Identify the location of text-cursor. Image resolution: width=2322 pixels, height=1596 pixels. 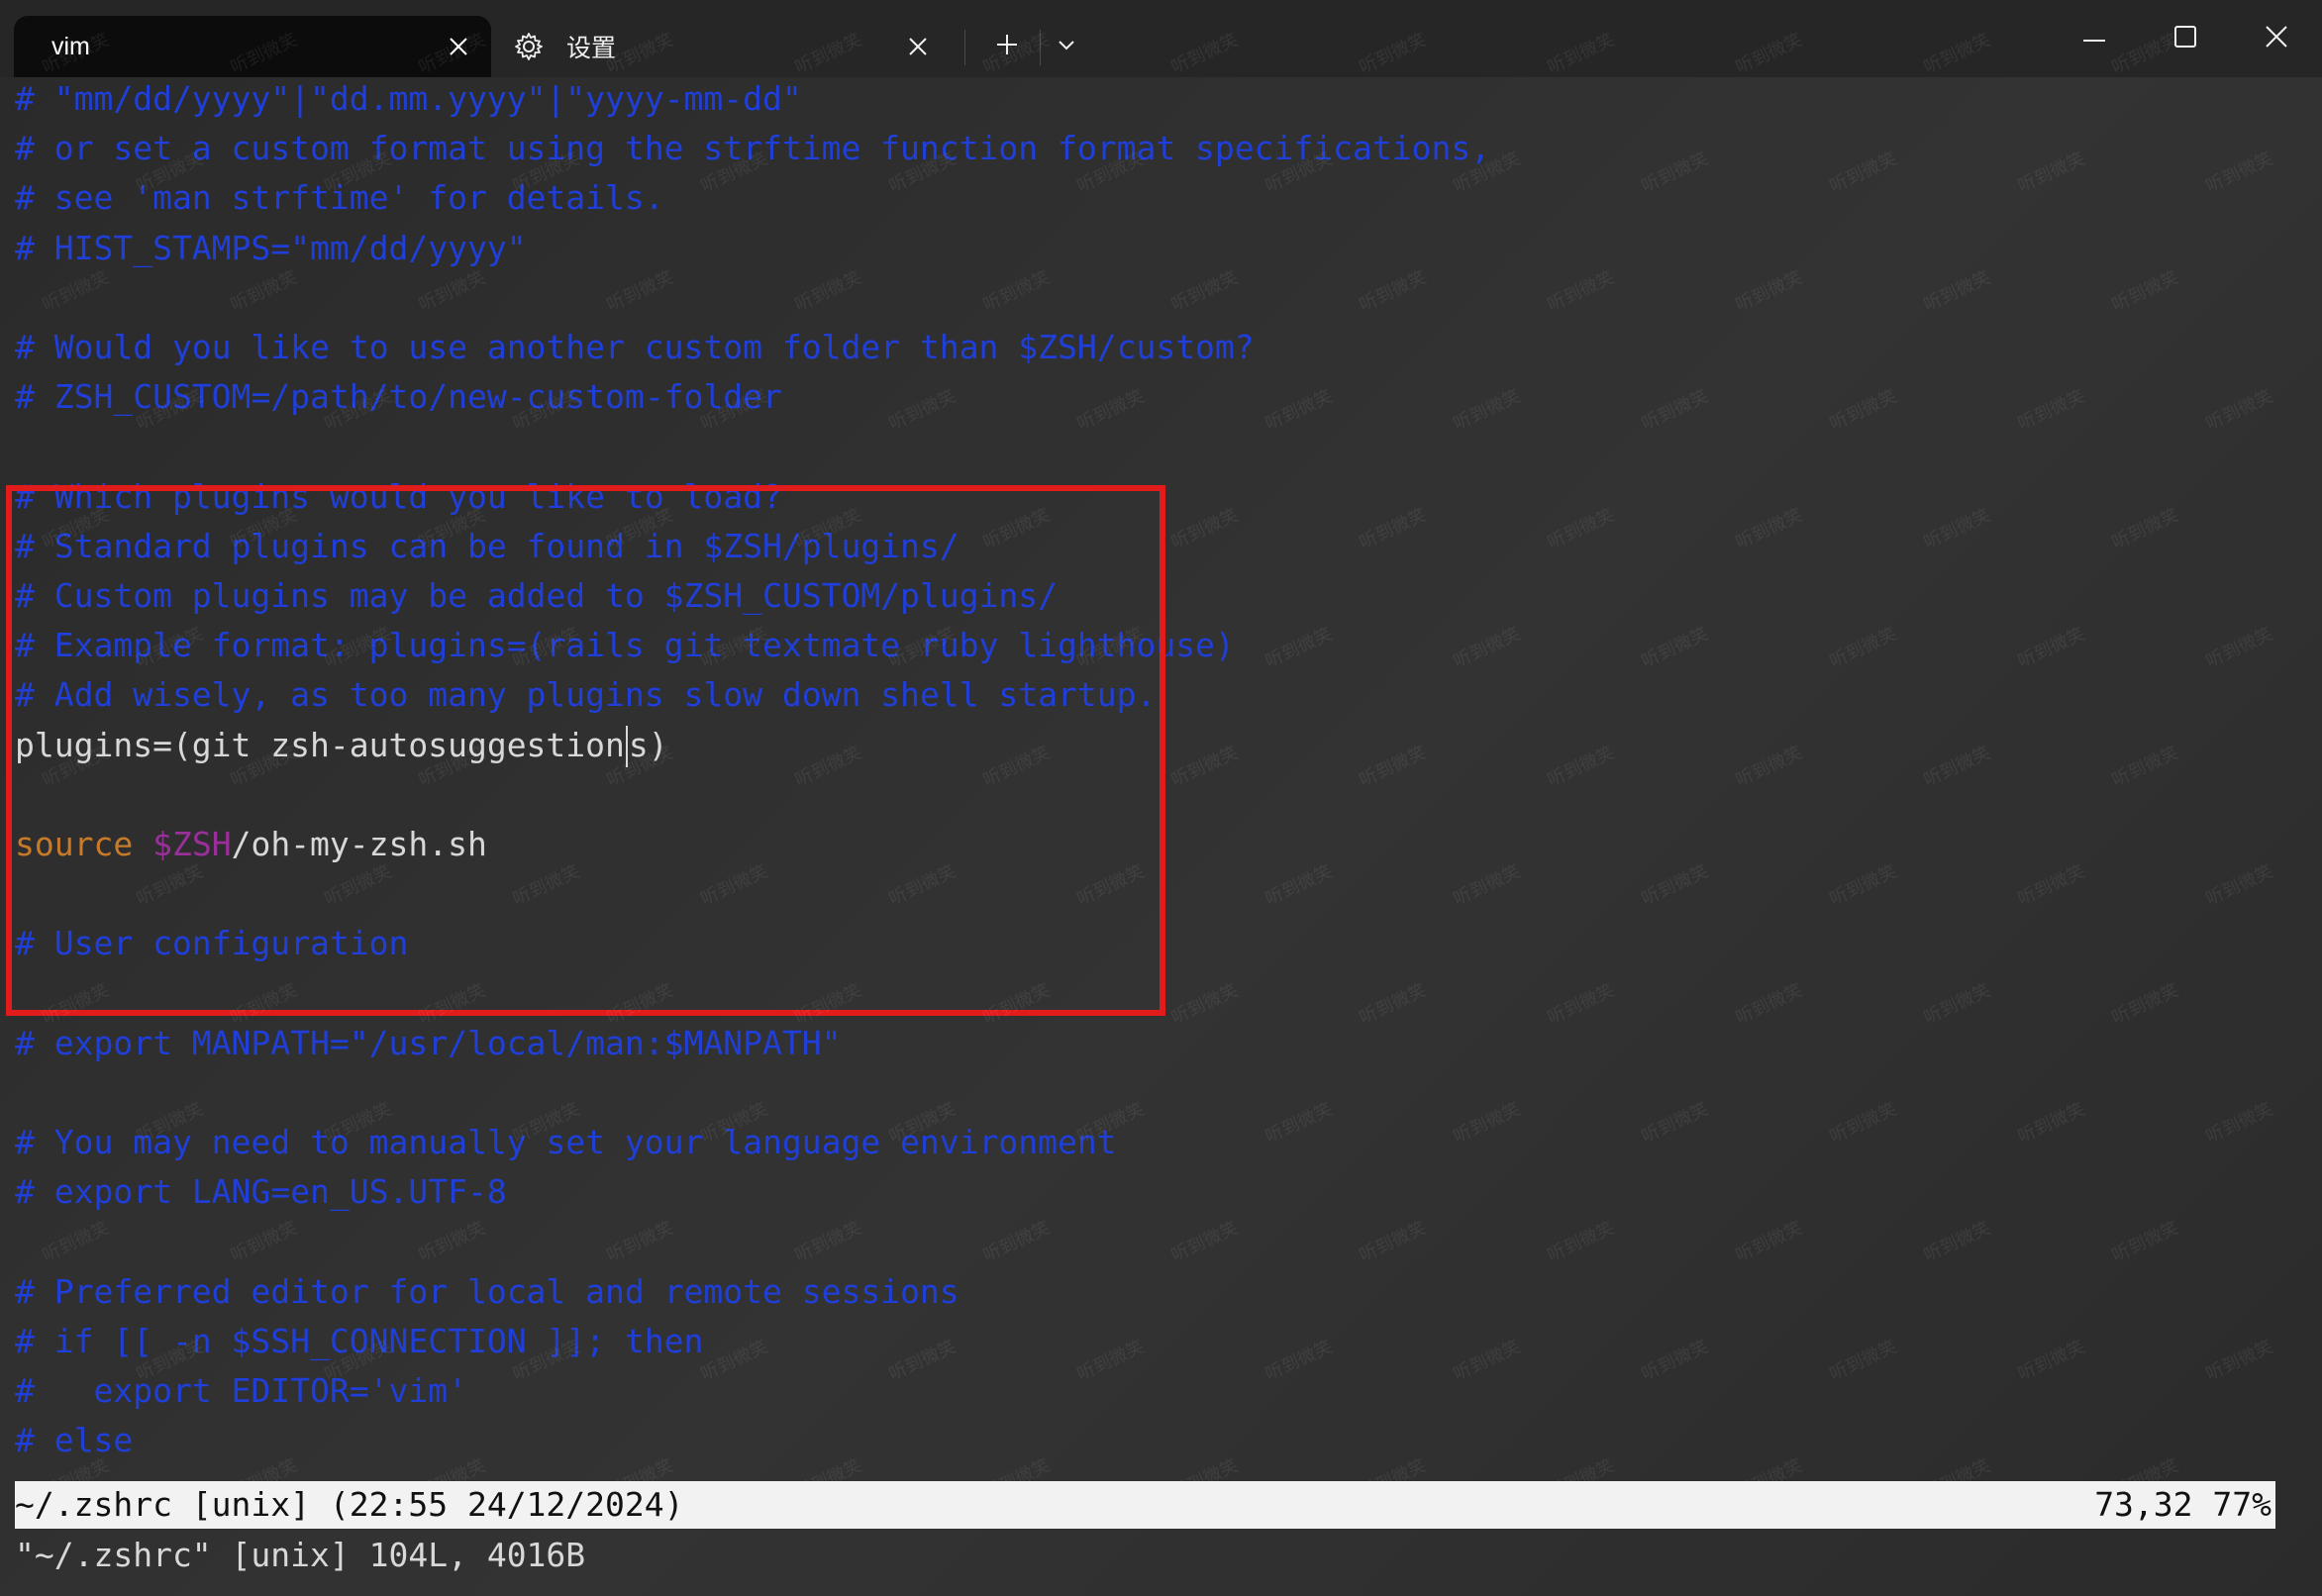
(626, 747).